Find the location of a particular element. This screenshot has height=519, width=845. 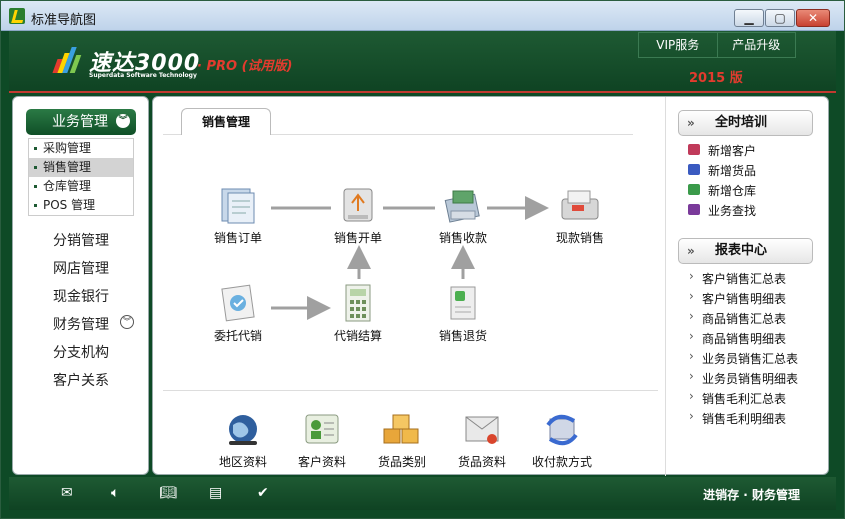

boxes-icon is located at coordinates (402, 429).